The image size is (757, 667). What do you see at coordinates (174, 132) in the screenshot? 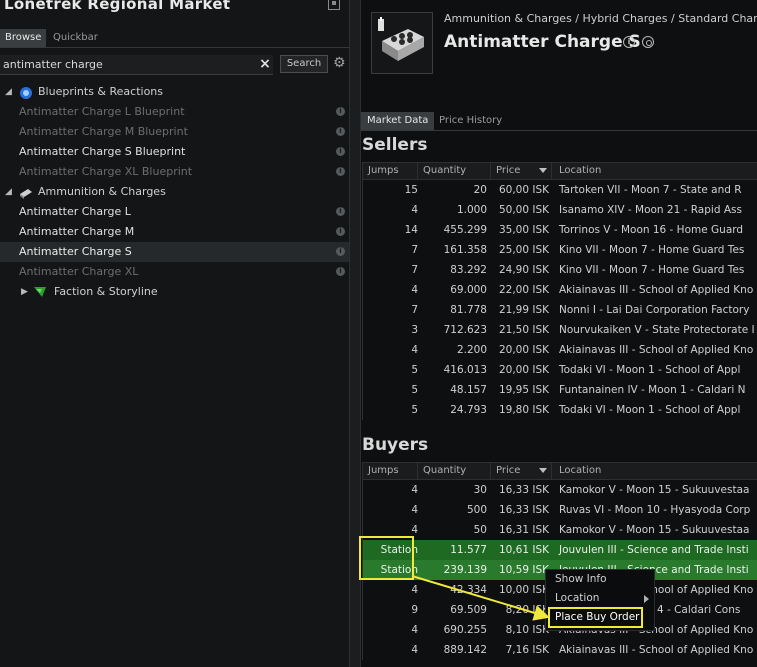
I see `tree-item: Antimatter Charge M Blueprint i` at bounding box center [174, 132].